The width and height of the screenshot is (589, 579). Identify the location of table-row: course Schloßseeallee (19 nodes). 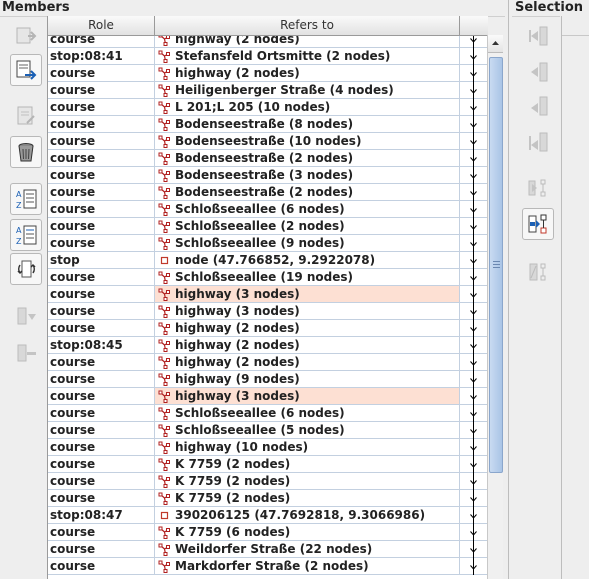
(268, 277).